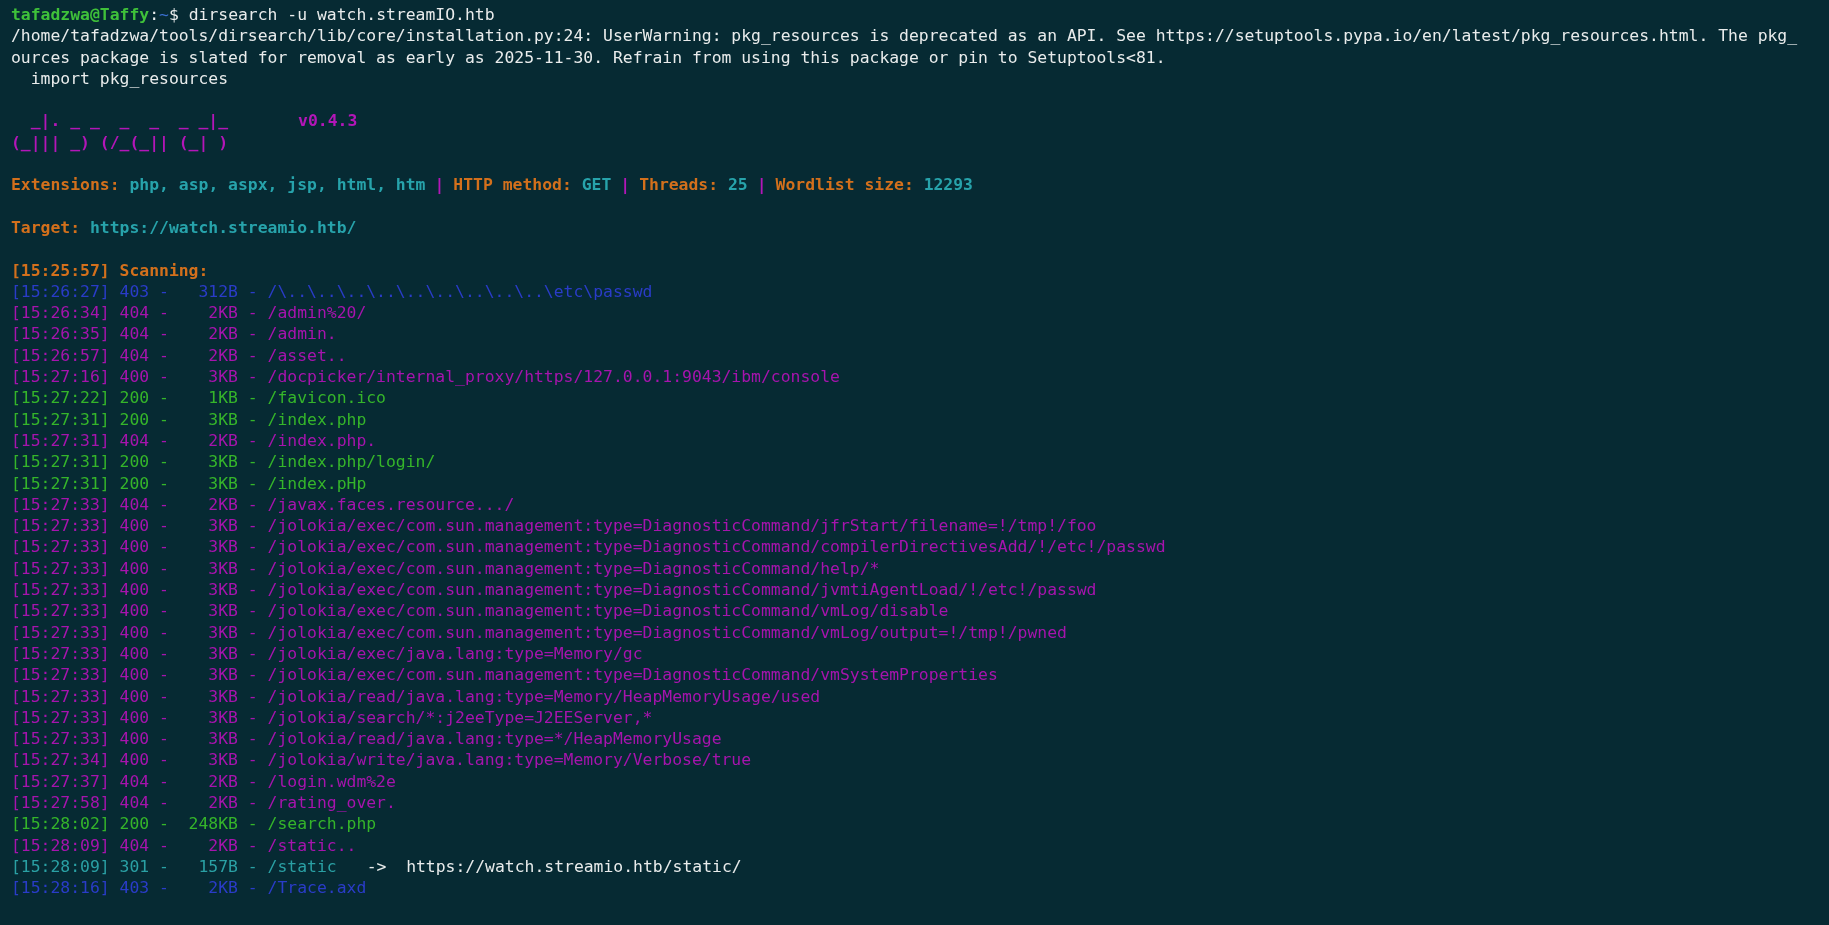  Describe the element at coordinates (164, 14) in the screenshot. I see `prompt-path: ~` at that location.